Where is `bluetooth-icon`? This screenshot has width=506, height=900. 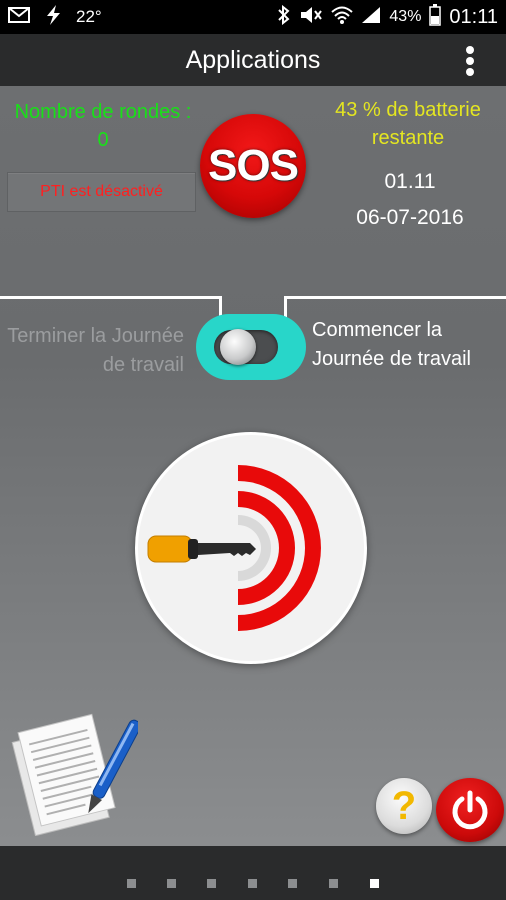
bluetooth-icon is located at coordinates (284, 17).